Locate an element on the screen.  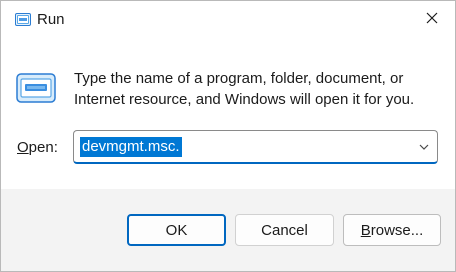
browse-button-accelerator: B is located at coordinates (365, 230).